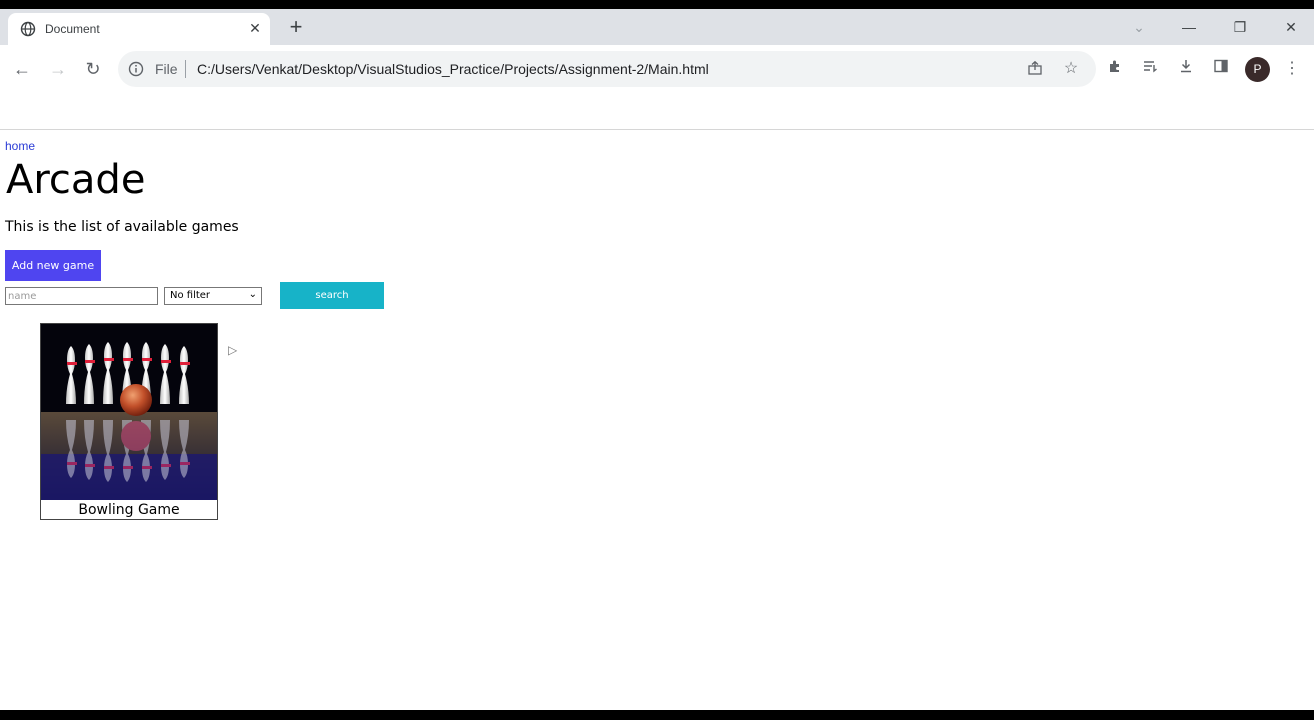 This screenshot has width=1314, height=720. Describe the element at coordinates (76, 180) in the screenshot. I see `page-title: Arcade` at that location.